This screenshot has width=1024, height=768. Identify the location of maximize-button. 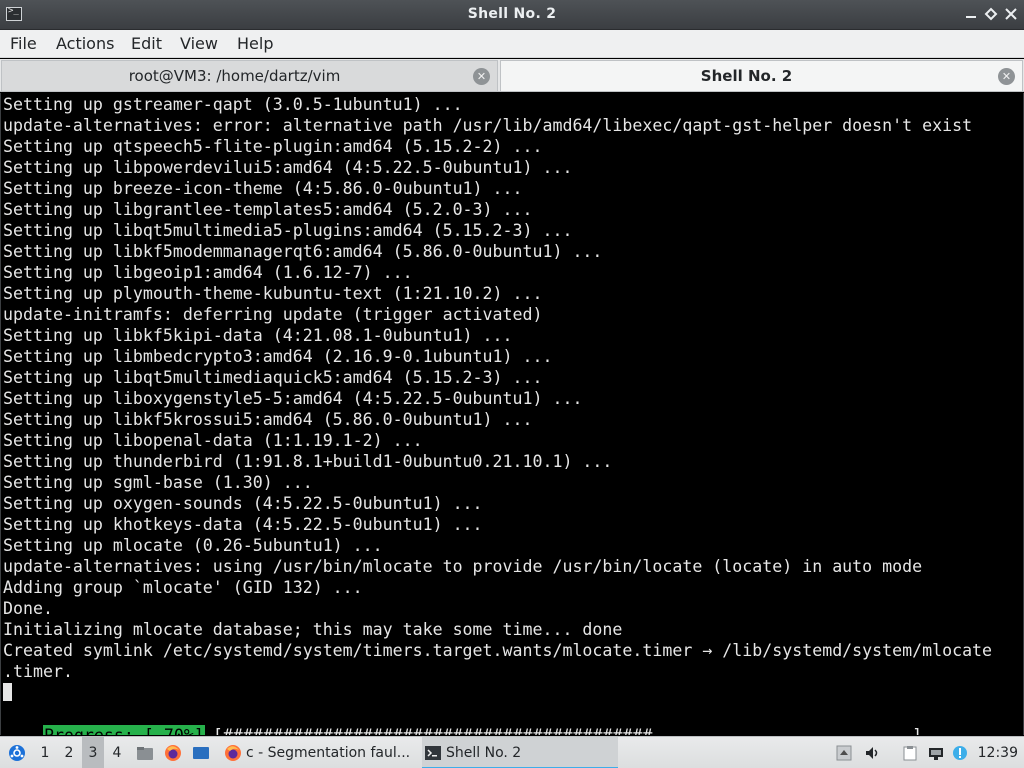
(991, 14).